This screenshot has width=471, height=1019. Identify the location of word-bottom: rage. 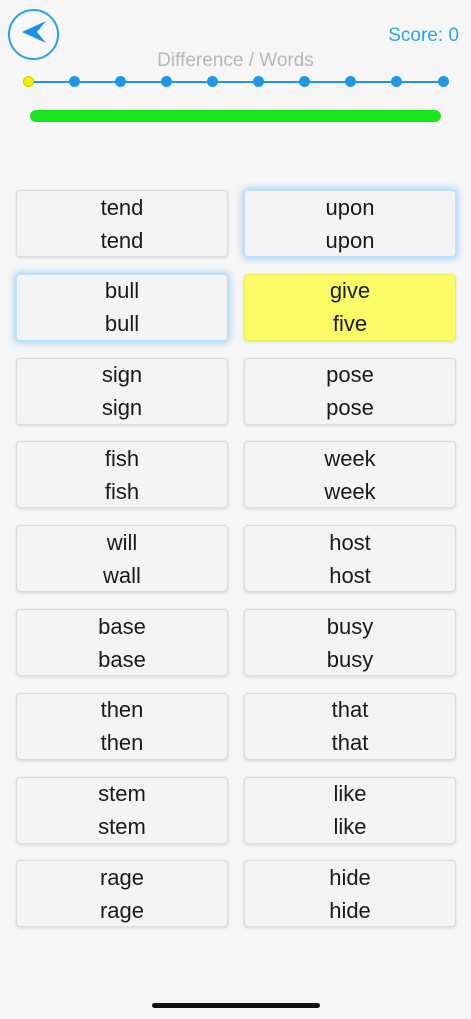
(122, 910).